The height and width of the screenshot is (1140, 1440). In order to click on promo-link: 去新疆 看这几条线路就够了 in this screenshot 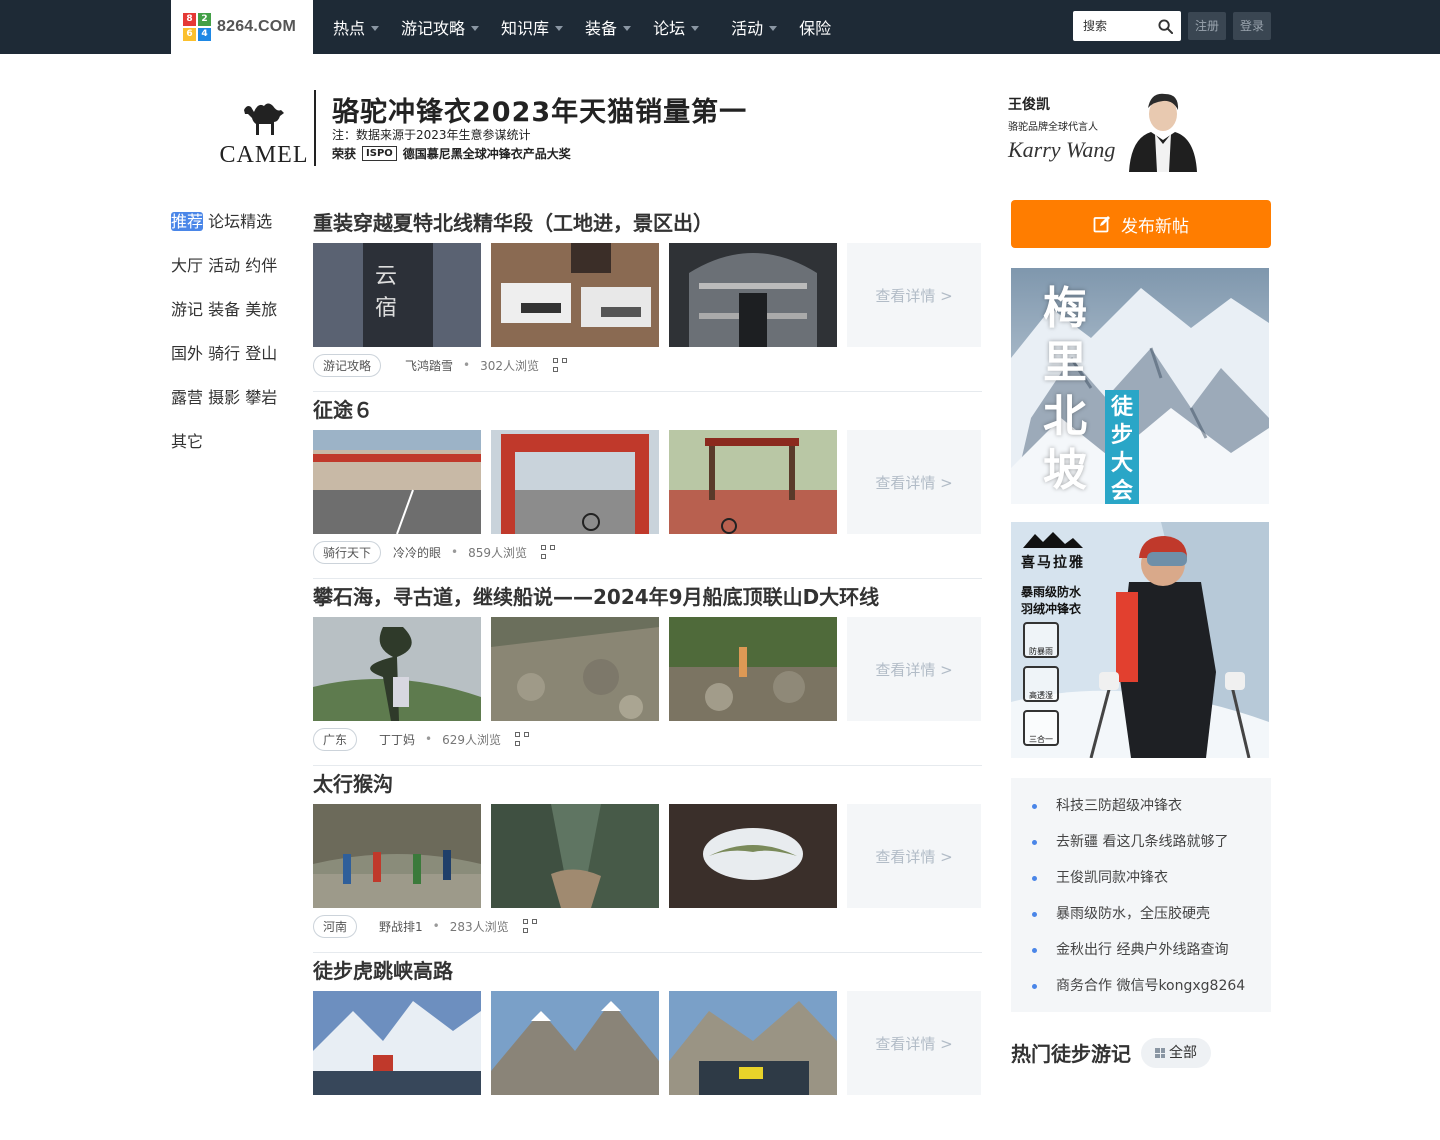, I will do `click(1141, 842)`.